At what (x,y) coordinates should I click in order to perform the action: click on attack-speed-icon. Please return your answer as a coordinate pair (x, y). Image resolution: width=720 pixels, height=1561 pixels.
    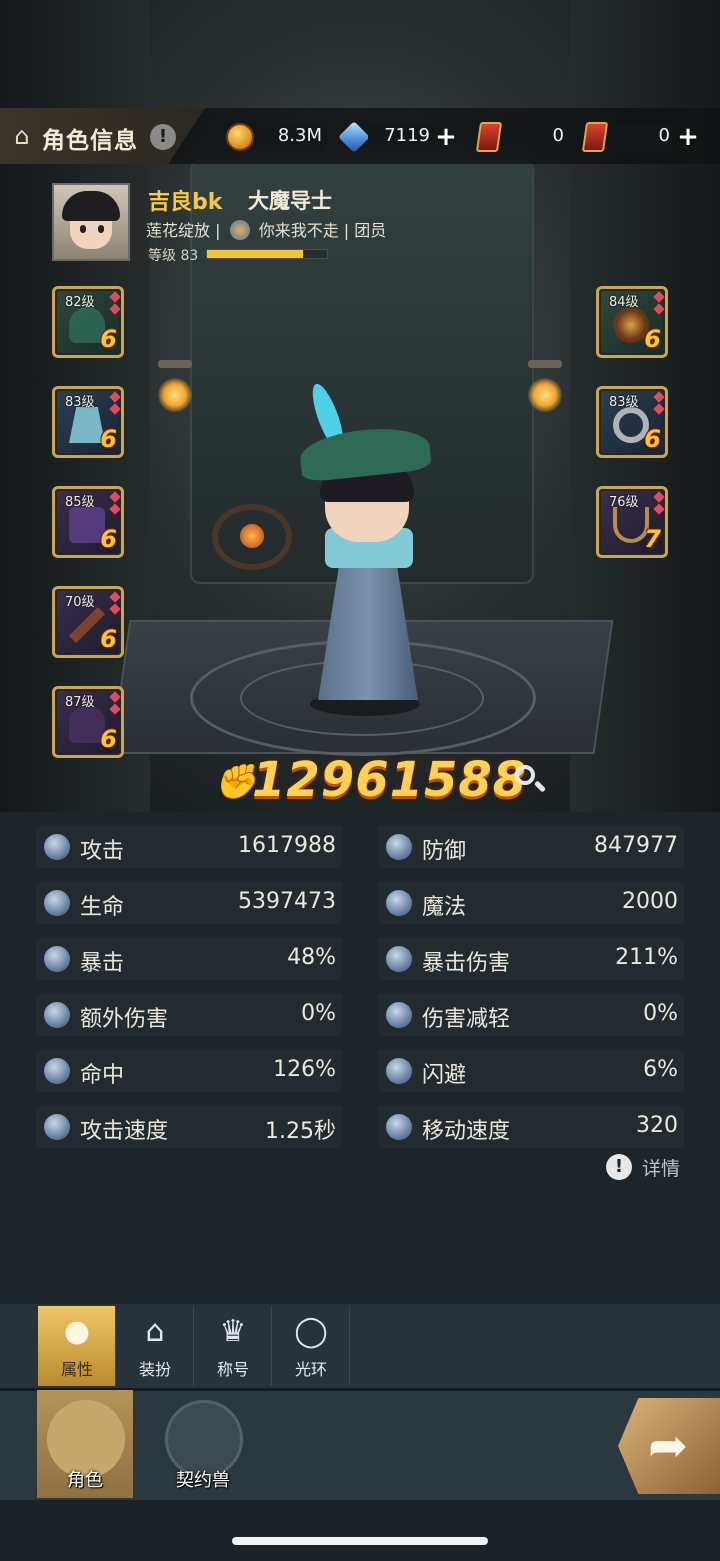
    Looking at the image, I should click on (57, 1127).